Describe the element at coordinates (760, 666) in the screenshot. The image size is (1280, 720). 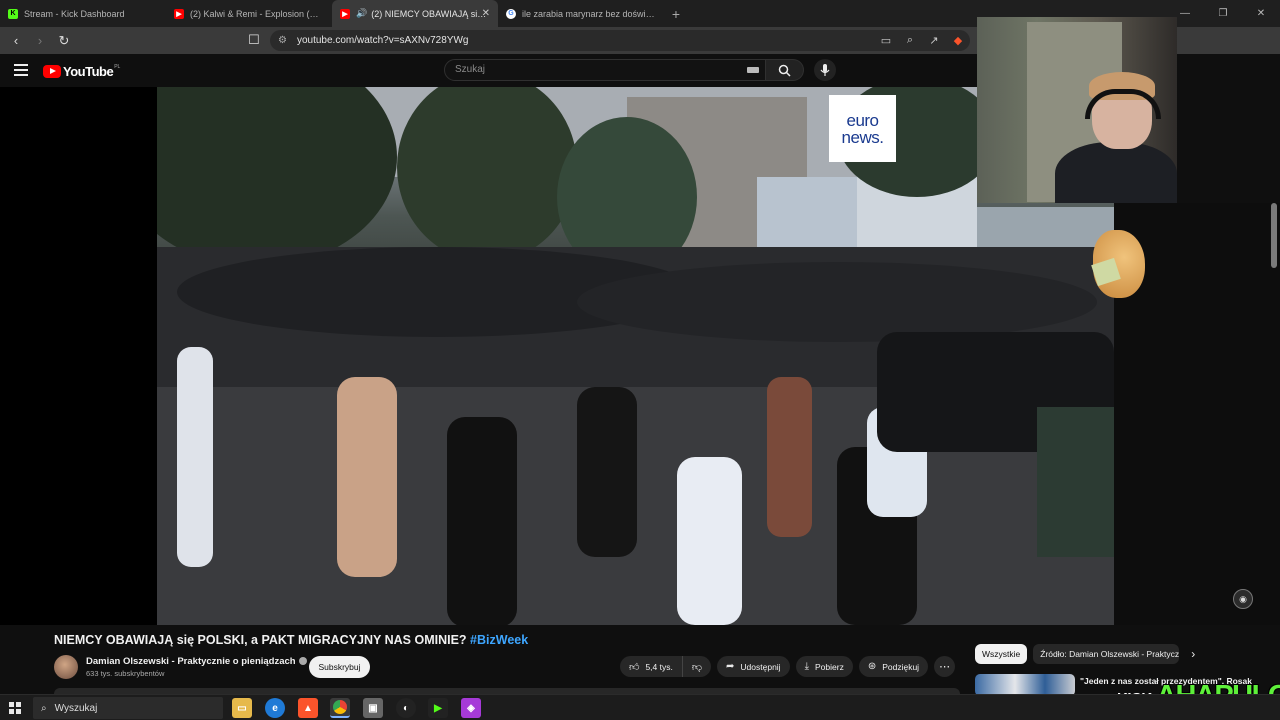
I see `share-label: Udostępnij` at that location.